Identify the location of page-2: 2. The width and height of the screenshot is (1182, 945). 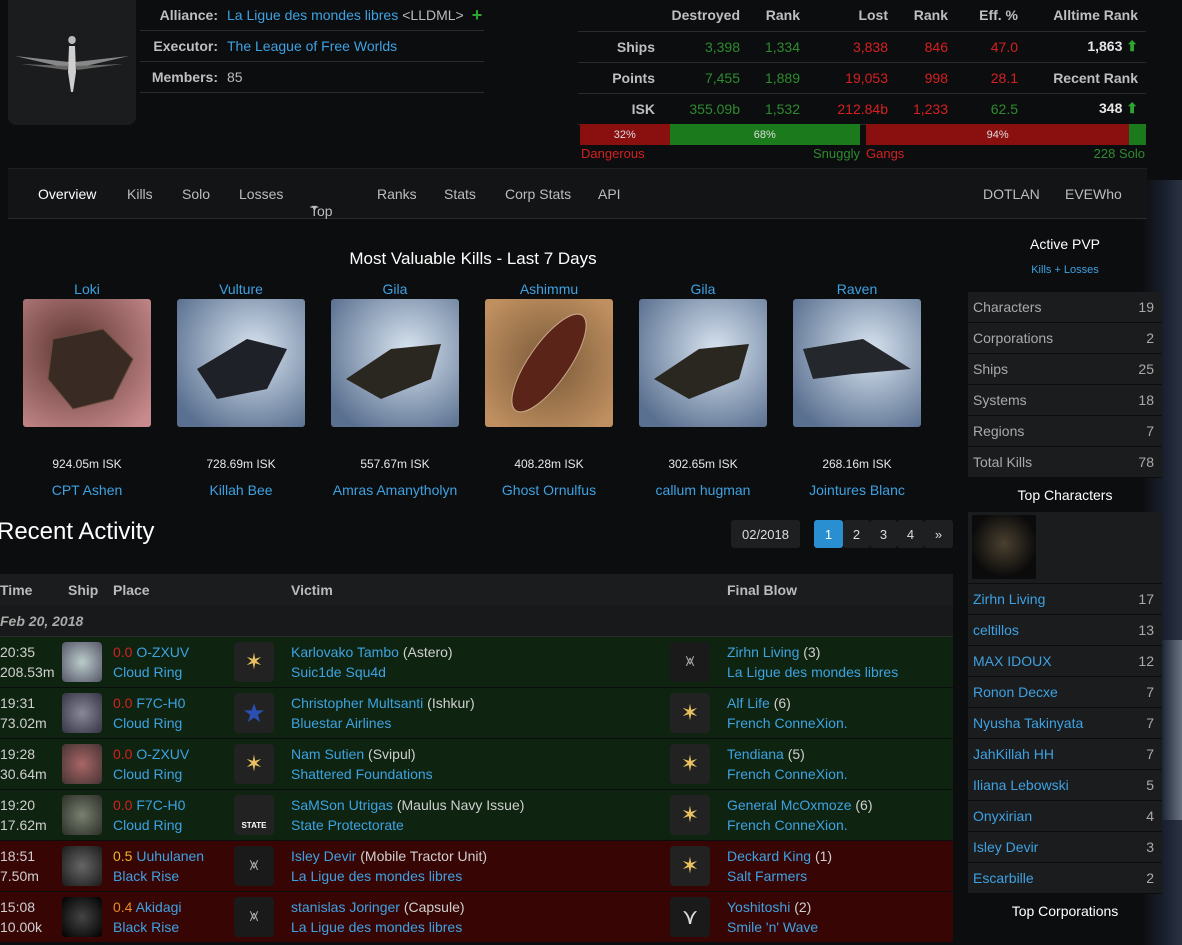
(856, 534).